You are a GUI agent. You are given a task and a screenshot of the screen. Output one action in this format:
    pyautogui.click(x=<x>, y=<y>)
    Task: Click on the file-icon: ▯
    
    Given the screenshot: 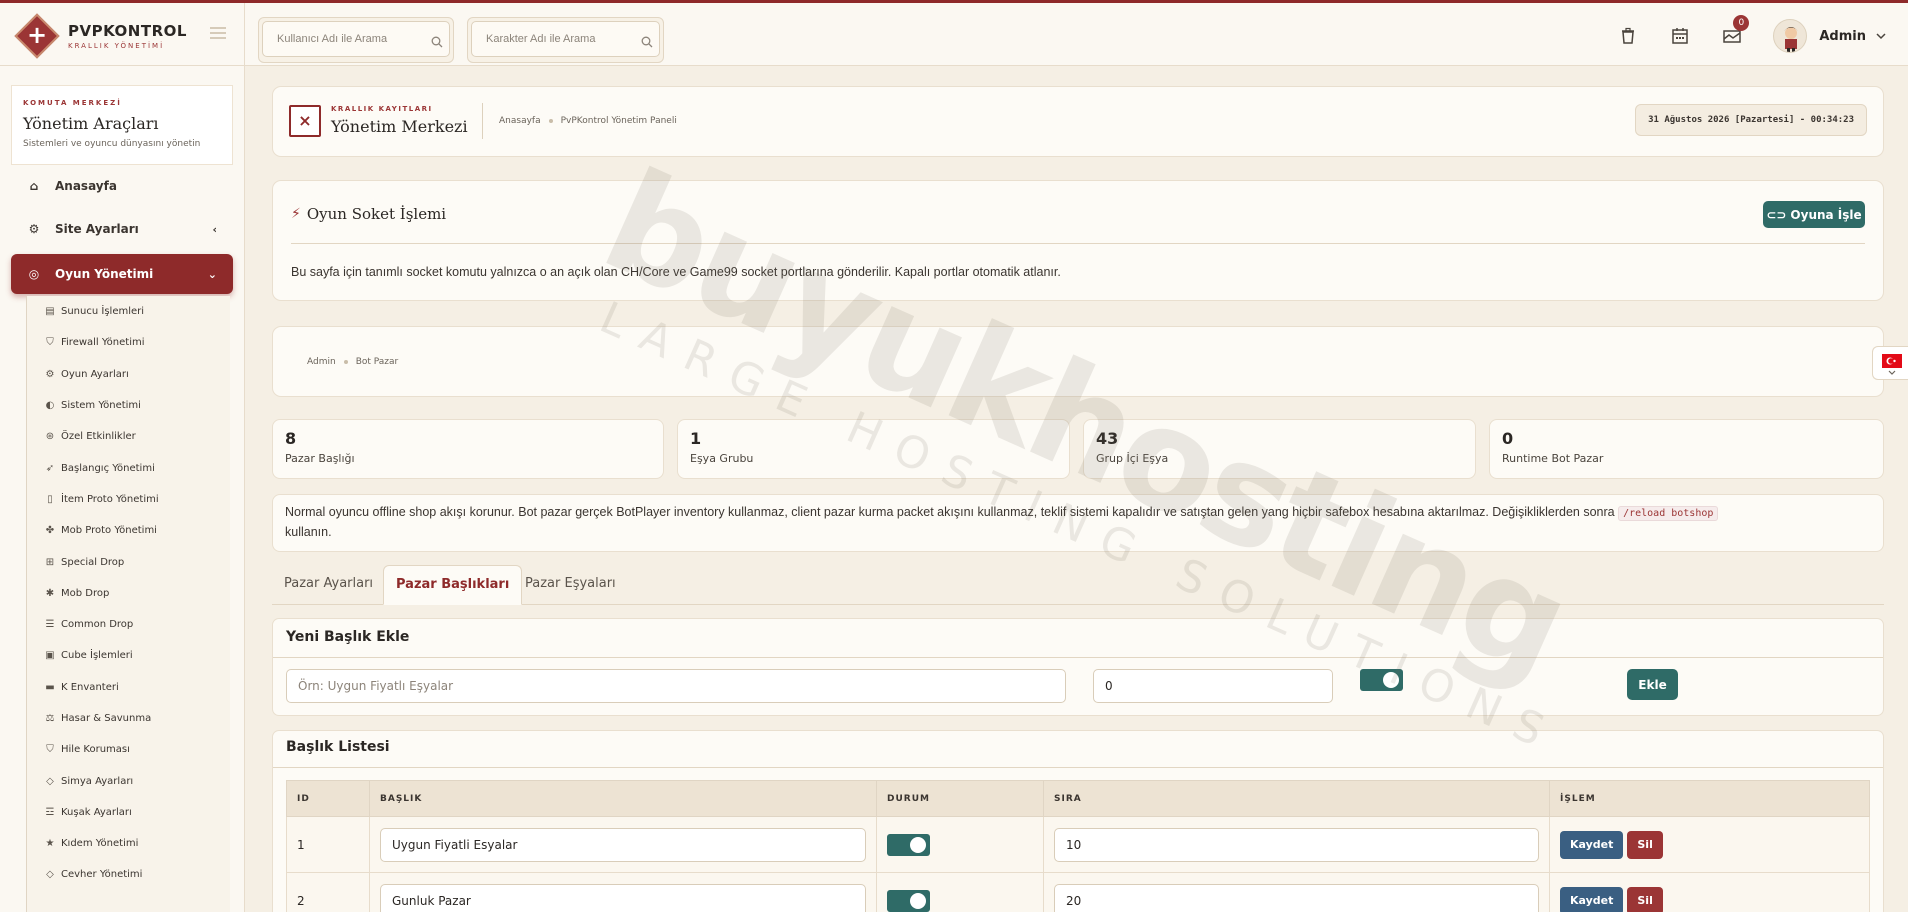 What is the action you would take?
    pyautogui.click(x=50, y=499)
    